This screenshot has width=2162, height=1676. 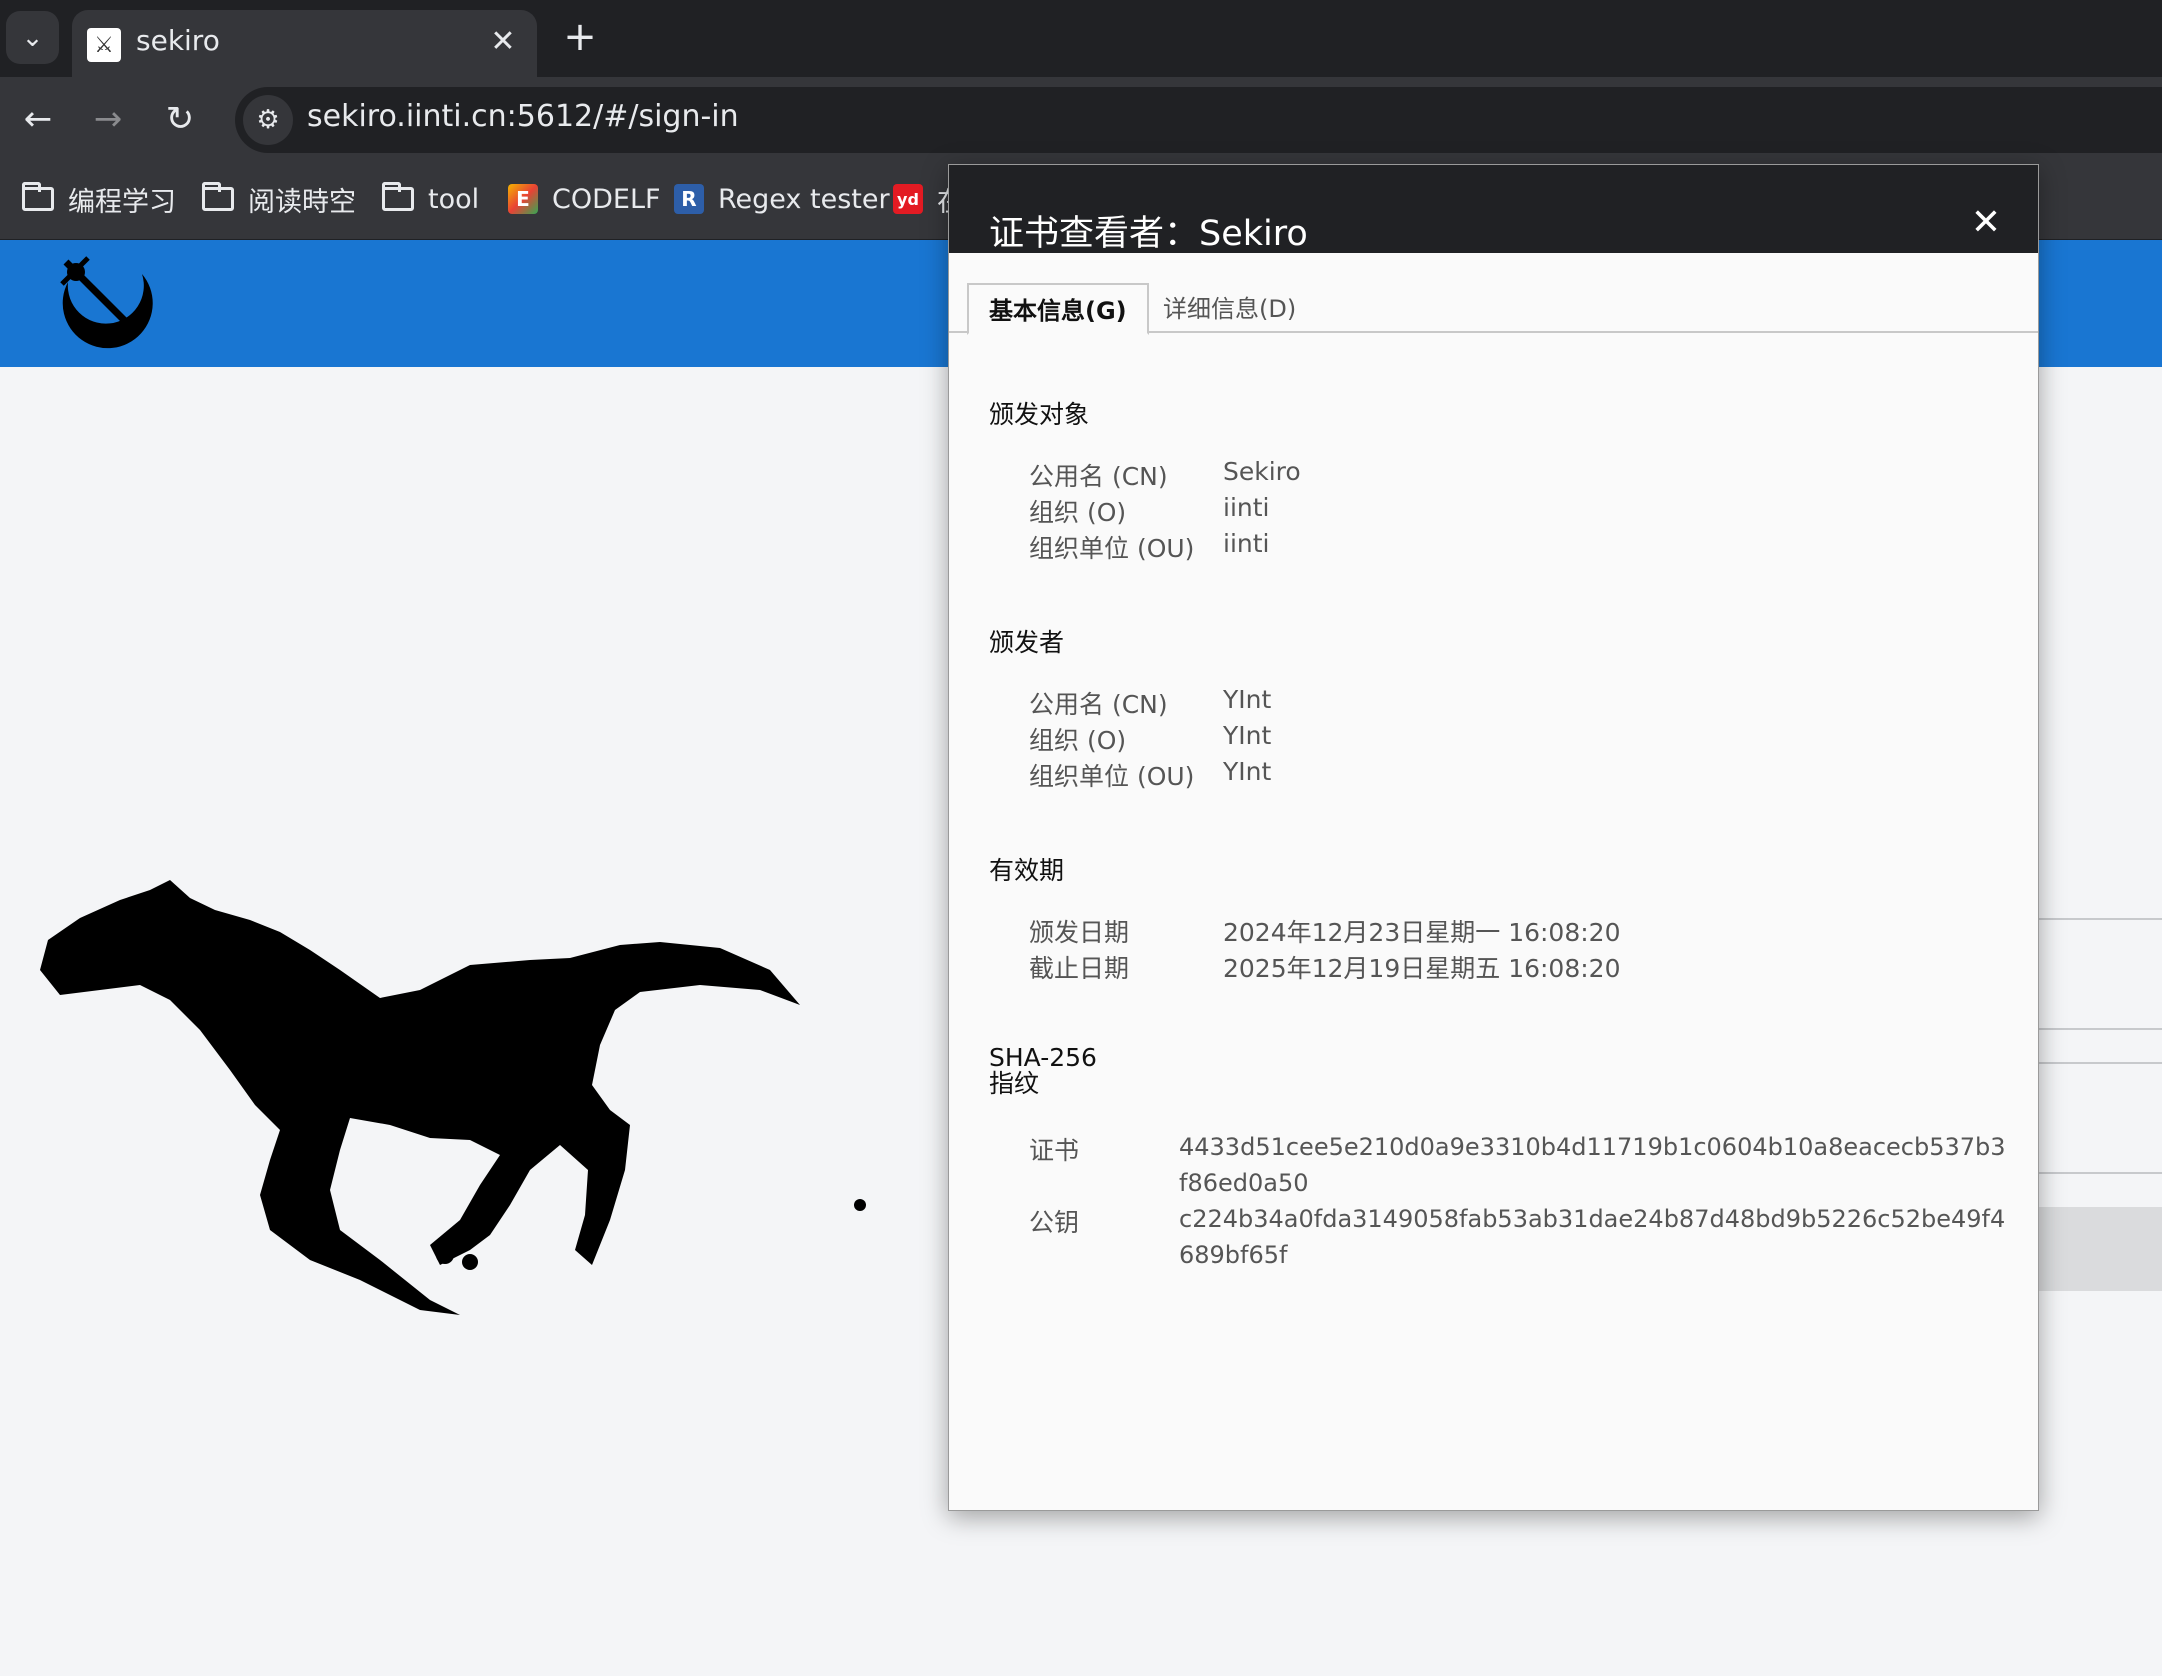 I want to click on bookmark-item: R Regex tester, so click(x=782, y=199).